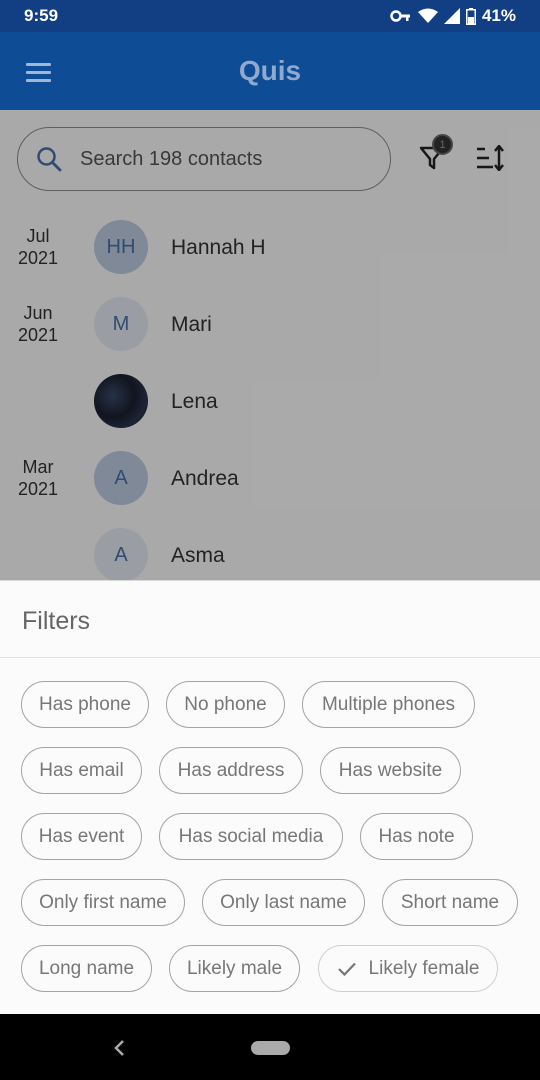  What do you see at coordinates (427, 15) in the screenshot?
I see `wifi-icon` at bounding box center [427, 15].